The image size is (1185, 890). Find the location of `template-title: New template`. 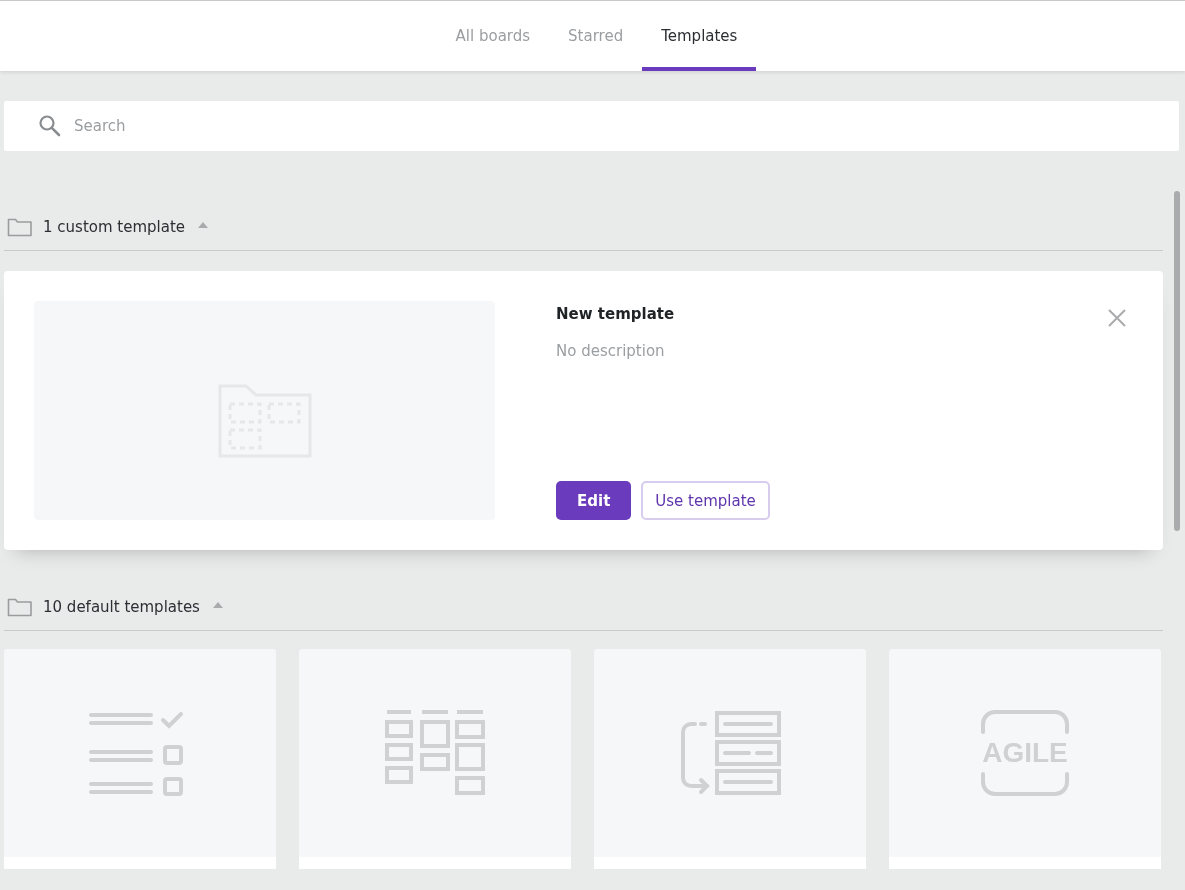

template-title: New template is located at coordinates (616, 314).